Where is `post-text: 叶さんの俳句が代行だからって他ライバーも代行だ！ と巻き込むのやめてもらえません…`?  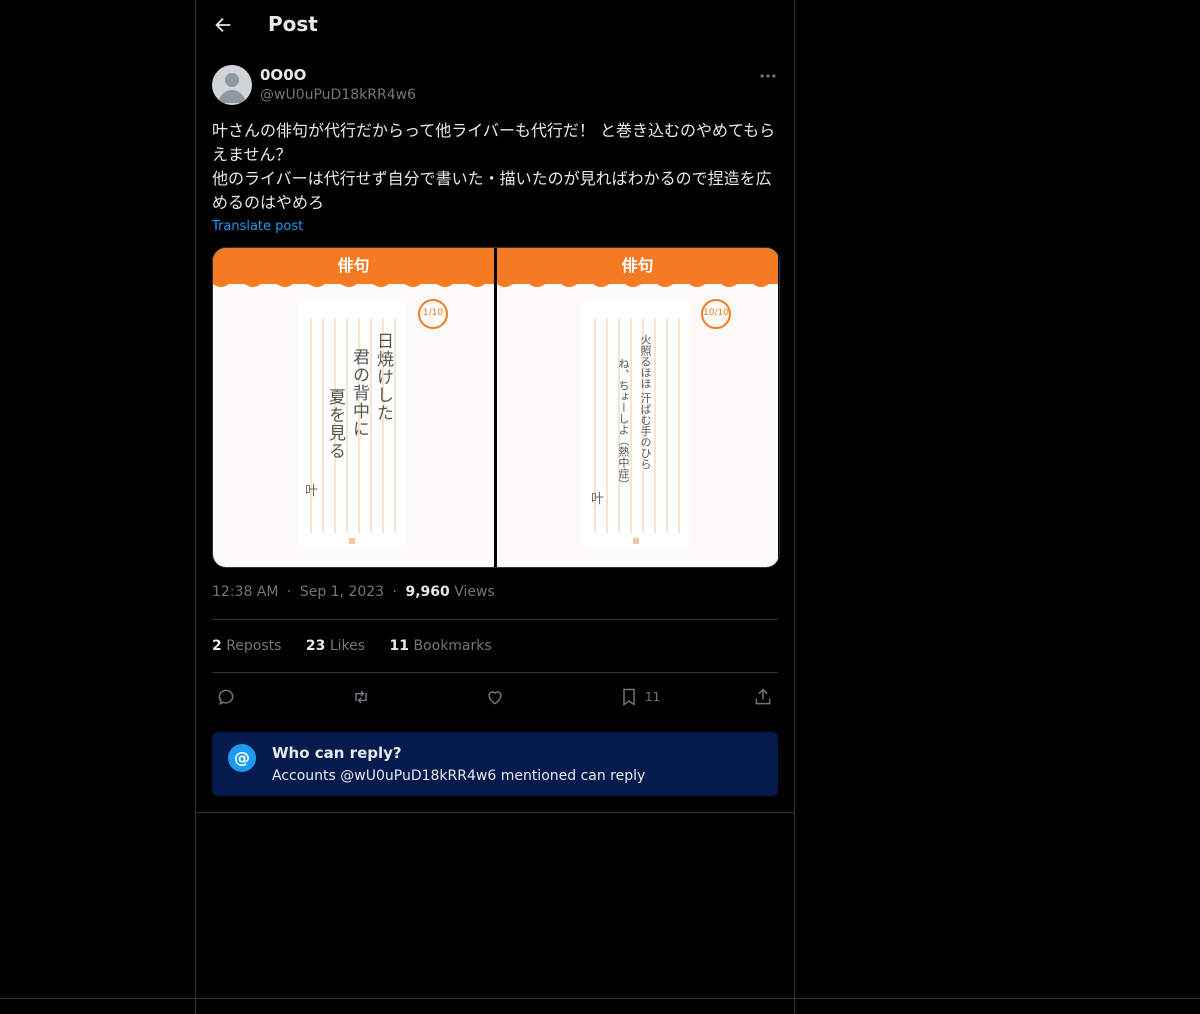 post-text: 叶さんの俳句が代行だからって他ライバーも代行だ！ と巻き込むのやめてもらえません… is located at coordinates (494, 166).